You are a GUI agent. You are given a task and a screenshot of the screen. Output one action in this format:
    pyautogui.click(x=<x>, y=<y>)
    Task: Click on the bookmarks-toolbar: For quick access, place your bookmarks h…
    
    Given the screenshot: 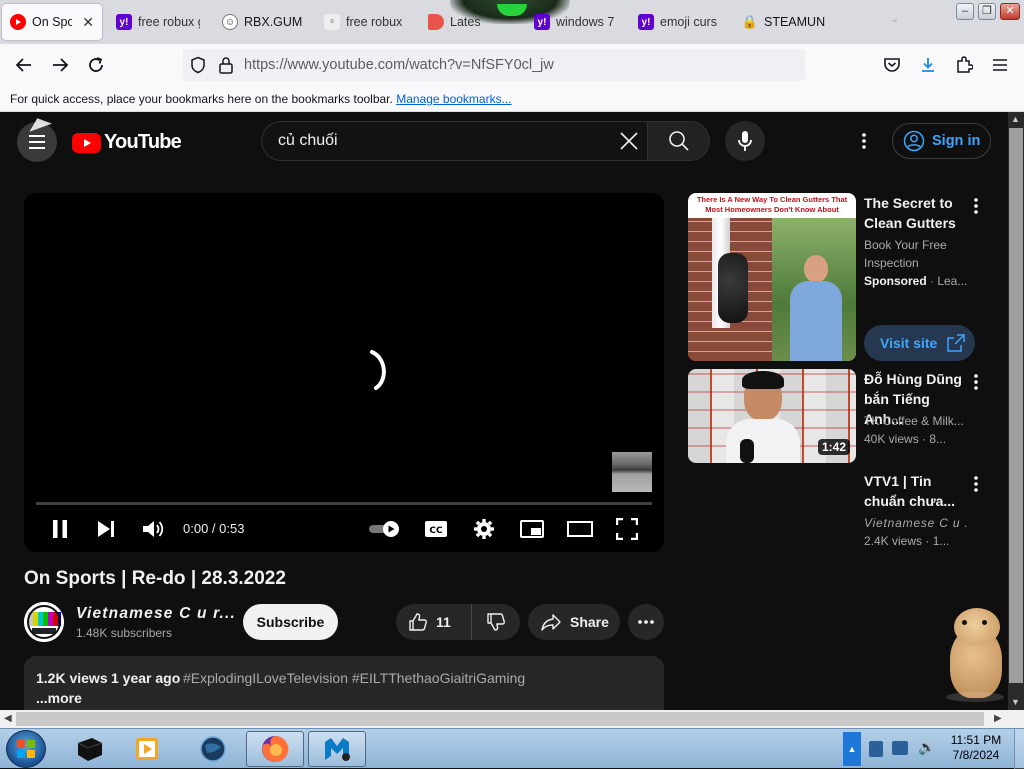 What is the action you would take?
    pyautogui.click(x=512, y=99)
    